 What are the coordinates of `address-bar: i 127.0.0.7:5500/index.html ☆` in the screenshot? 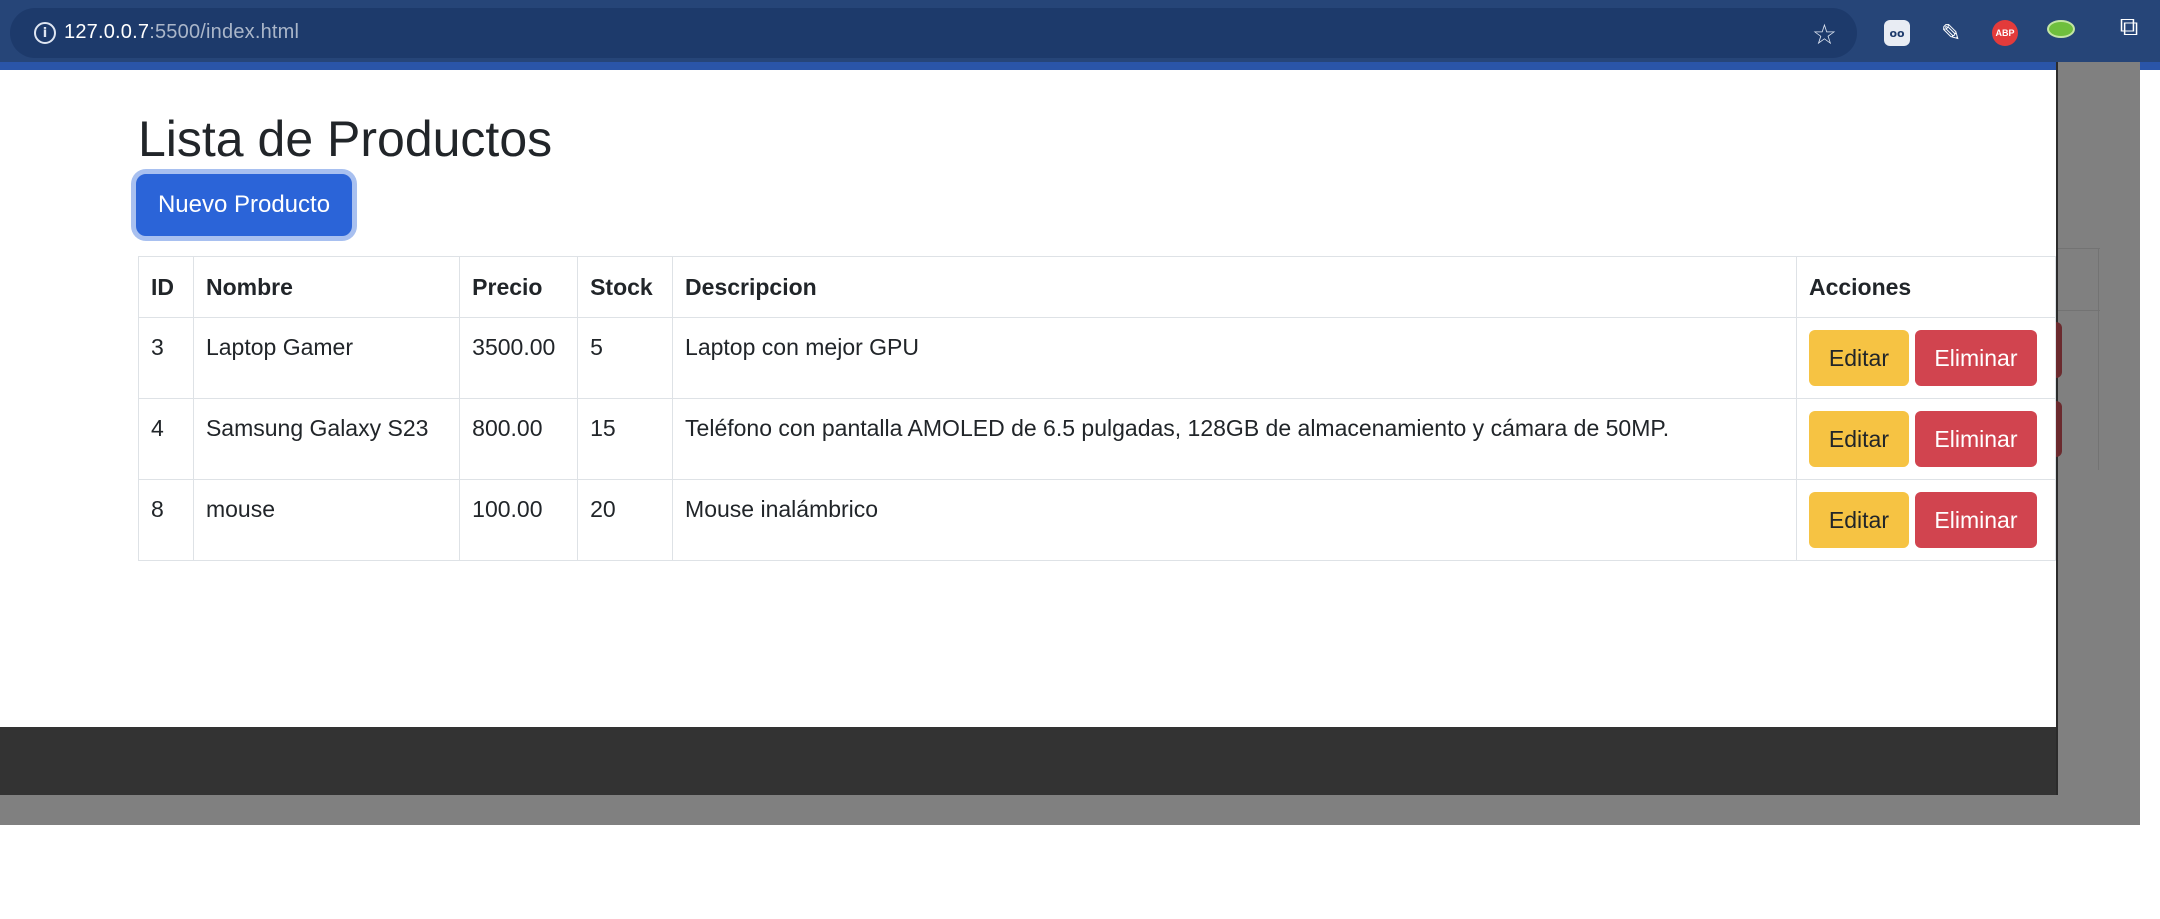 It's located at (933, 33).